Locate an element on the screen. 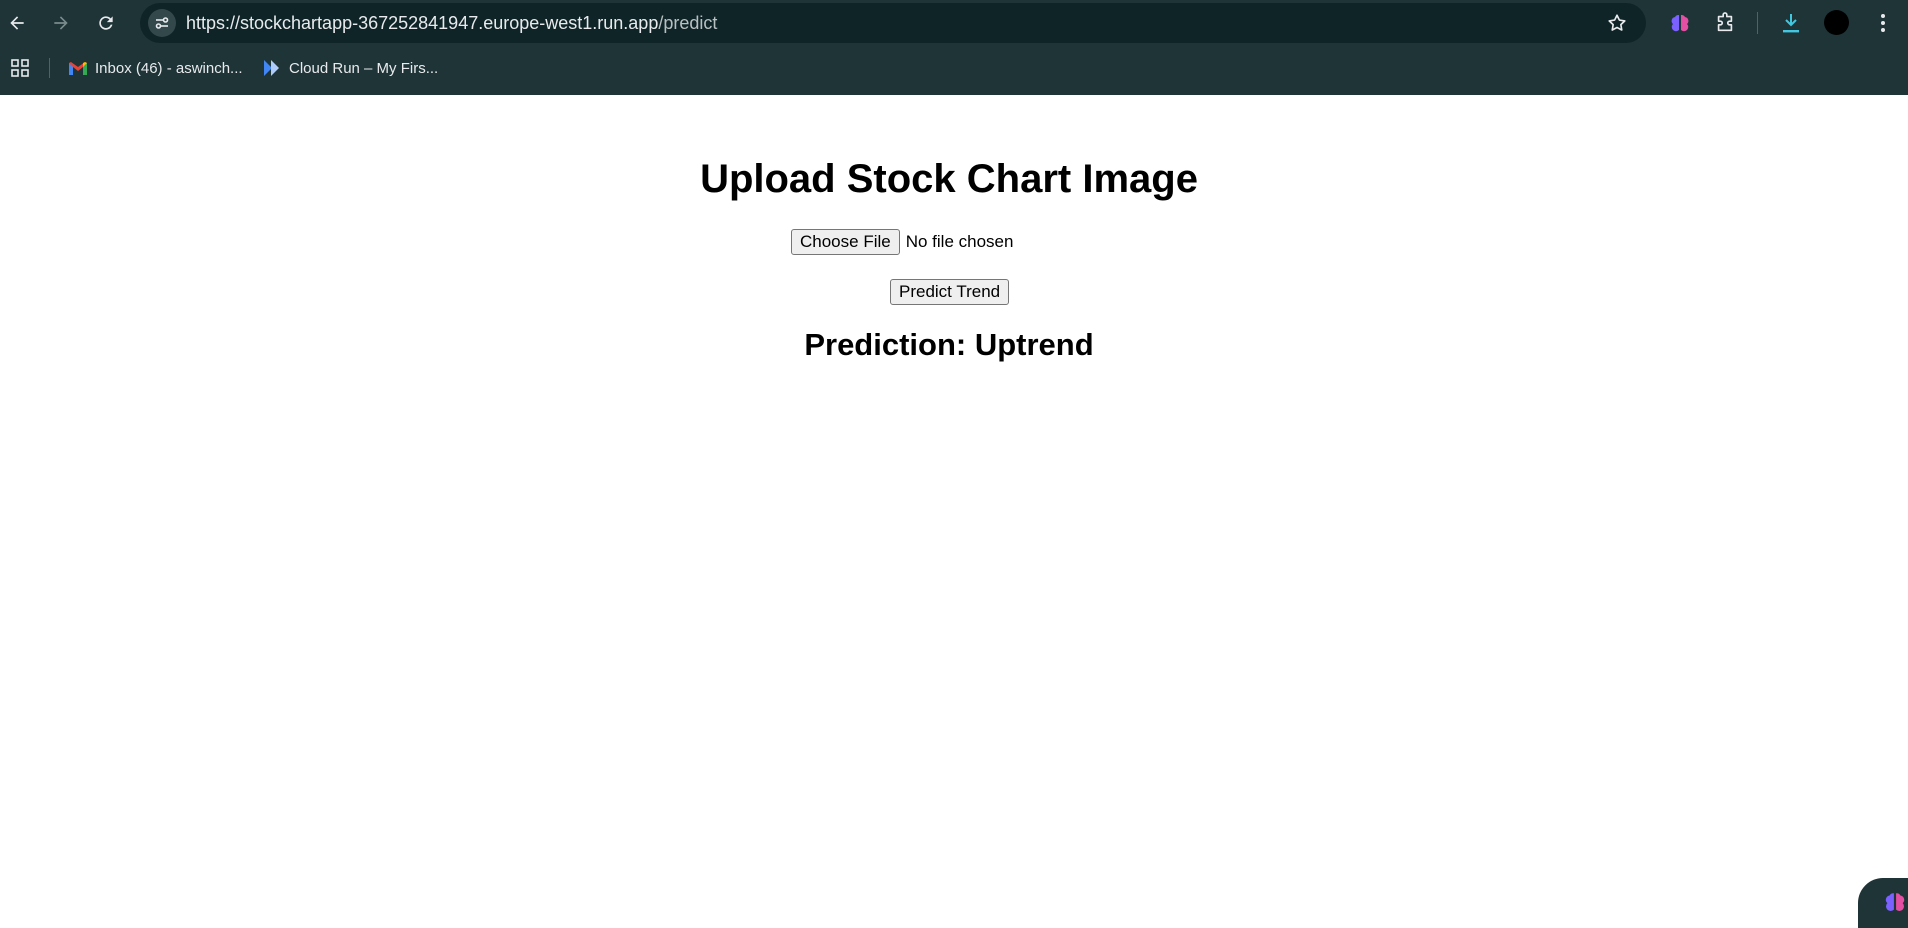 Image resolution: width=1908 pixels, height=928 pixels. choose-file-button: Choose File is located at coordinates (845, 242).